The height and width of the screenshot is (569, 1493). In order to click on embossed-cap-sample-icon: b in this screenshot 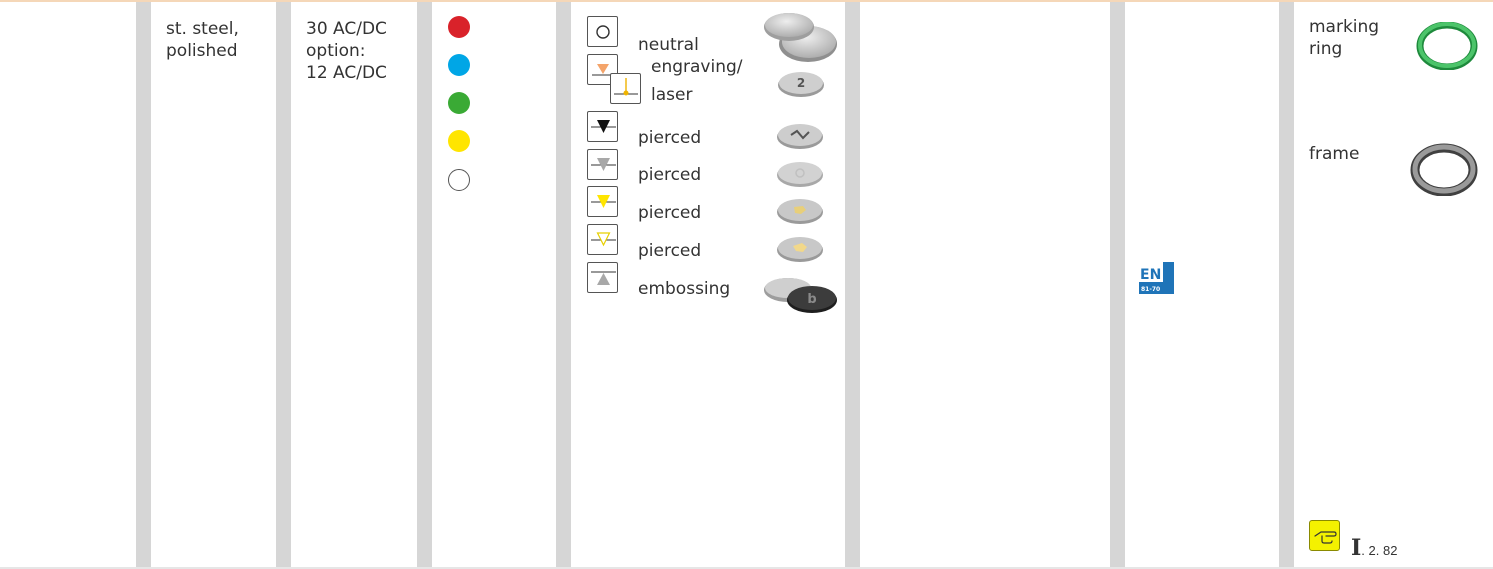, I will do `click(800, 295)`.